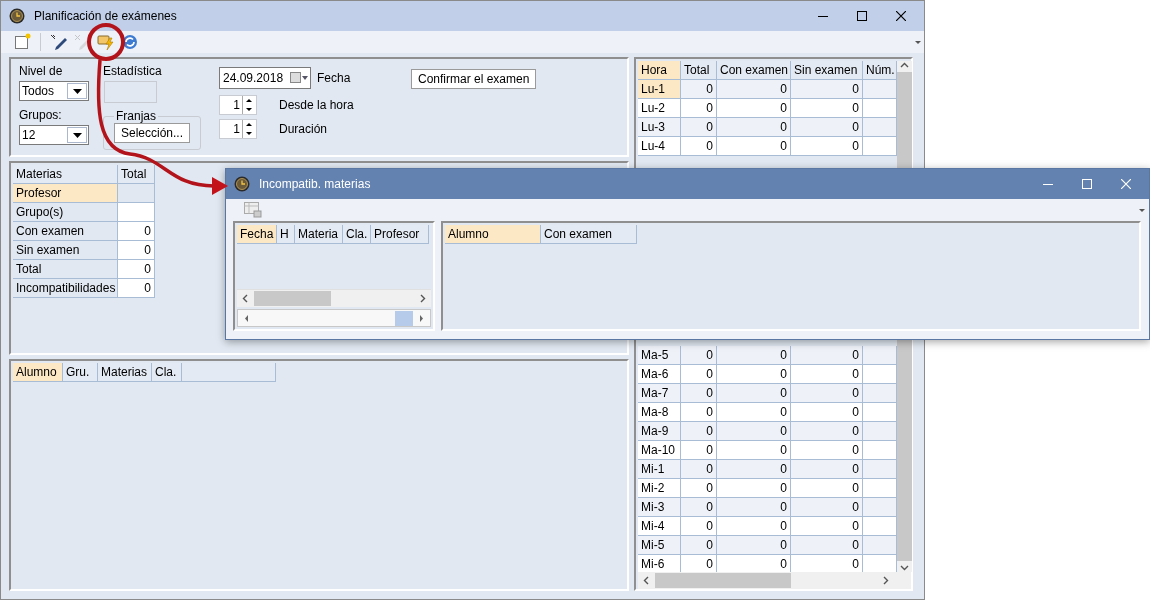  Describe the element at coordinates (41, 71) in the screenshot. I see `field-label: Nivel de` at that location.